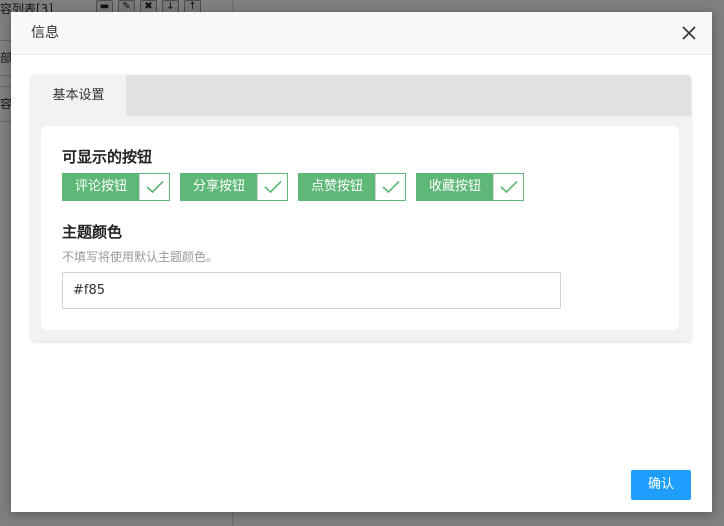  I want to click on theme-color-hint: 不填写将使用默认主题颜色。, so click(140, 257).